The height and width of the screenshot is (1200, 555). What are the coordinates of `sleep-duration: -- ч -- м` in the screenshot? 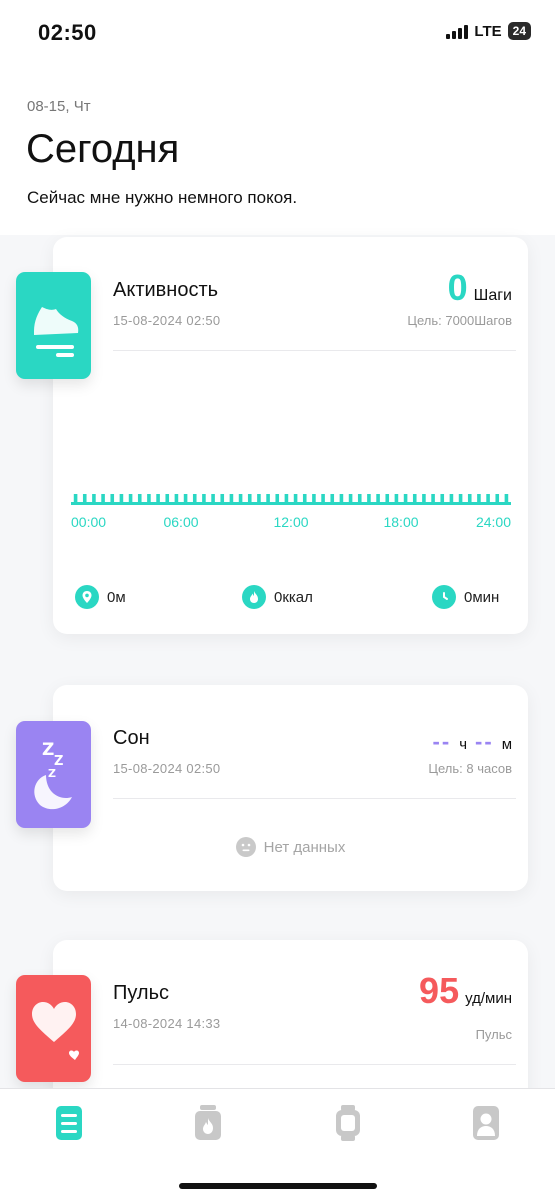 It's located at (472, 742).